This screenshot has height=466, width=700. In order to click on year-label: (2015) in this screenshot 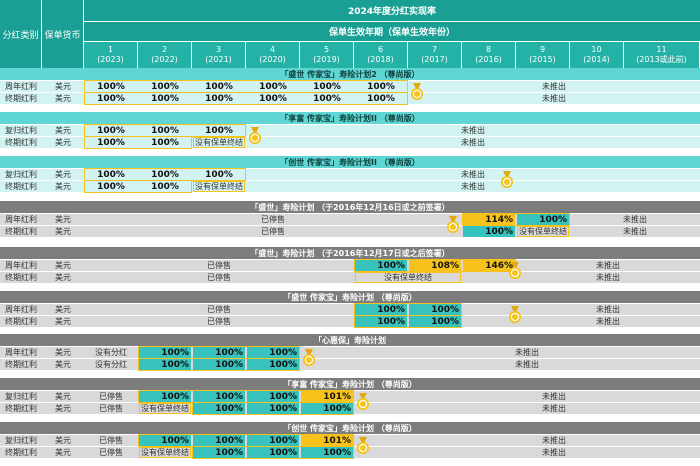, I will do `click(542, 59)`.